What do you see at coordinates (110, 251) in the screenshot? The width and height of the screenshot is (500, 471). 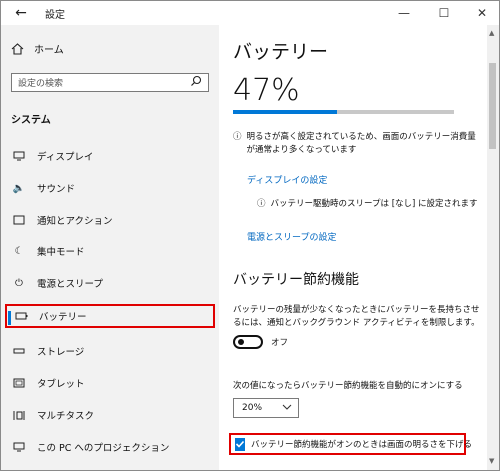 I see `sidebar-item-focus: ☾ 集中モード` at bounding box center [110, 251].